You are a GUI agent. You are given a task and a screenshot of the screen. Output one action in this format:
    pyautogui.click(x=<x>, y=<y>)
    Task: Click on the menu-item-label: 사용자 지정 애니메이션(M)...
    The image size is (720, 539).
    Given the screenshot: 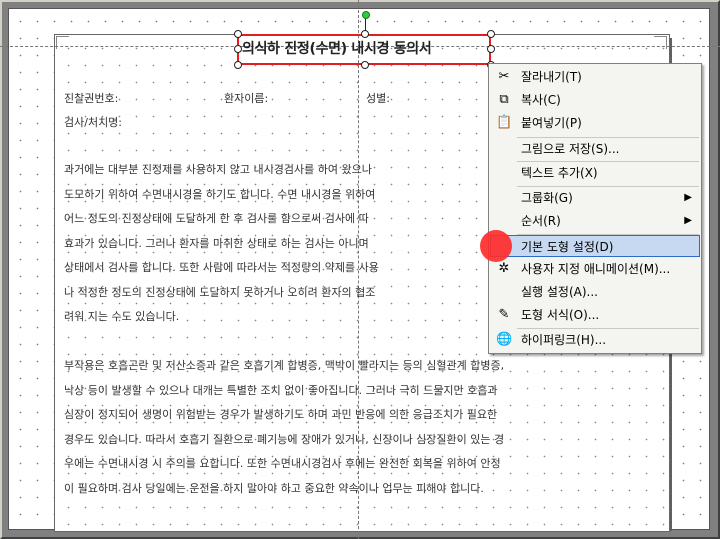 What is the action you would take?
    pyautogui.click(x=596, y=269)
    